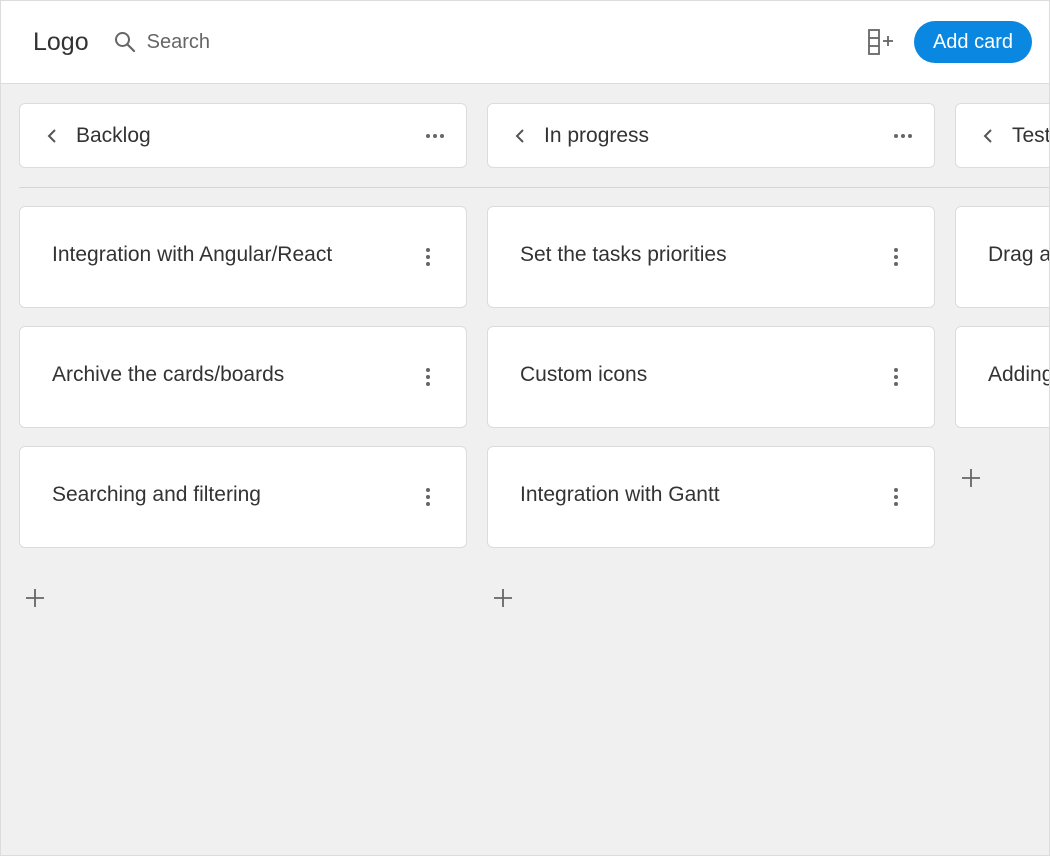  Describe the element at coordinates (1002, 135) in the screenshot. I see `column-header: Testing` at that location.